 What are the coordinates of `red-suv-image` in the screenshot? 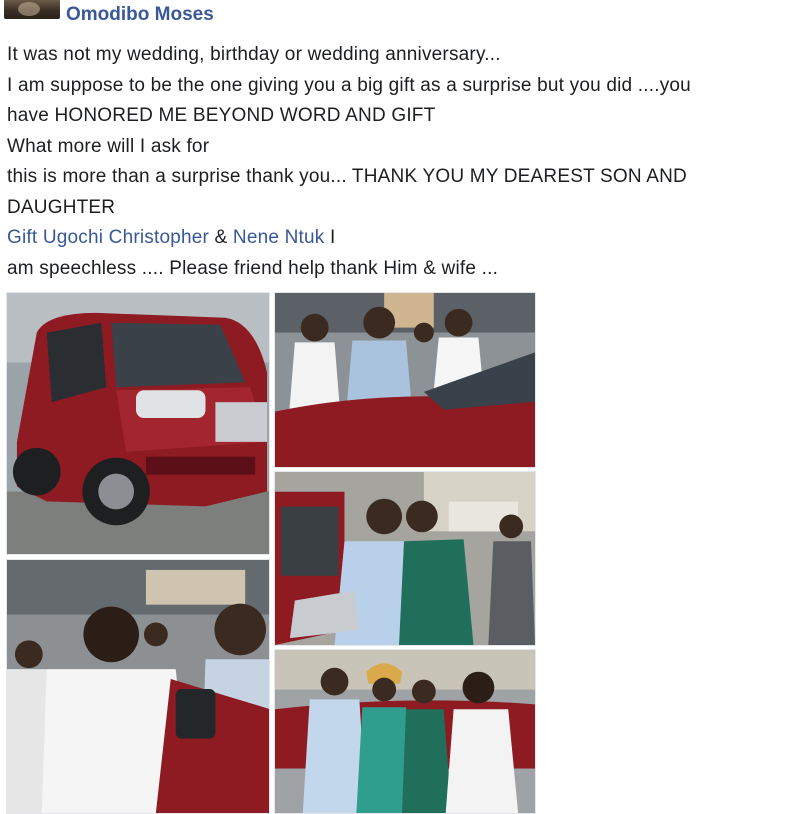 It's located at (138, 423).